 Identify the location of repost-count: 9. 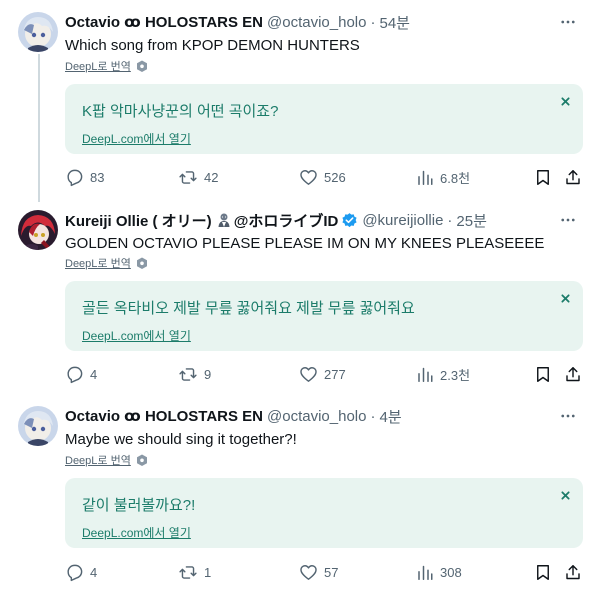
(208, 374).